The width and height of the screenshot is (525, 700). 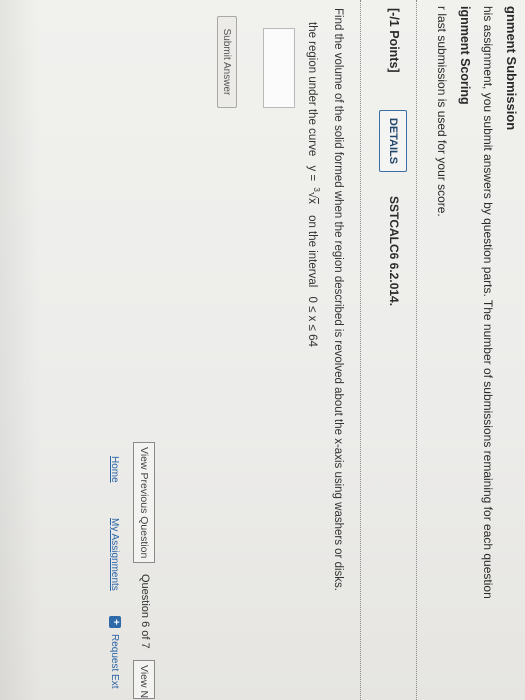 What do you see at coordinates (393, 141) in the screenshot?
I see `details-button: DETAILS` at bounding box center [393, 141].